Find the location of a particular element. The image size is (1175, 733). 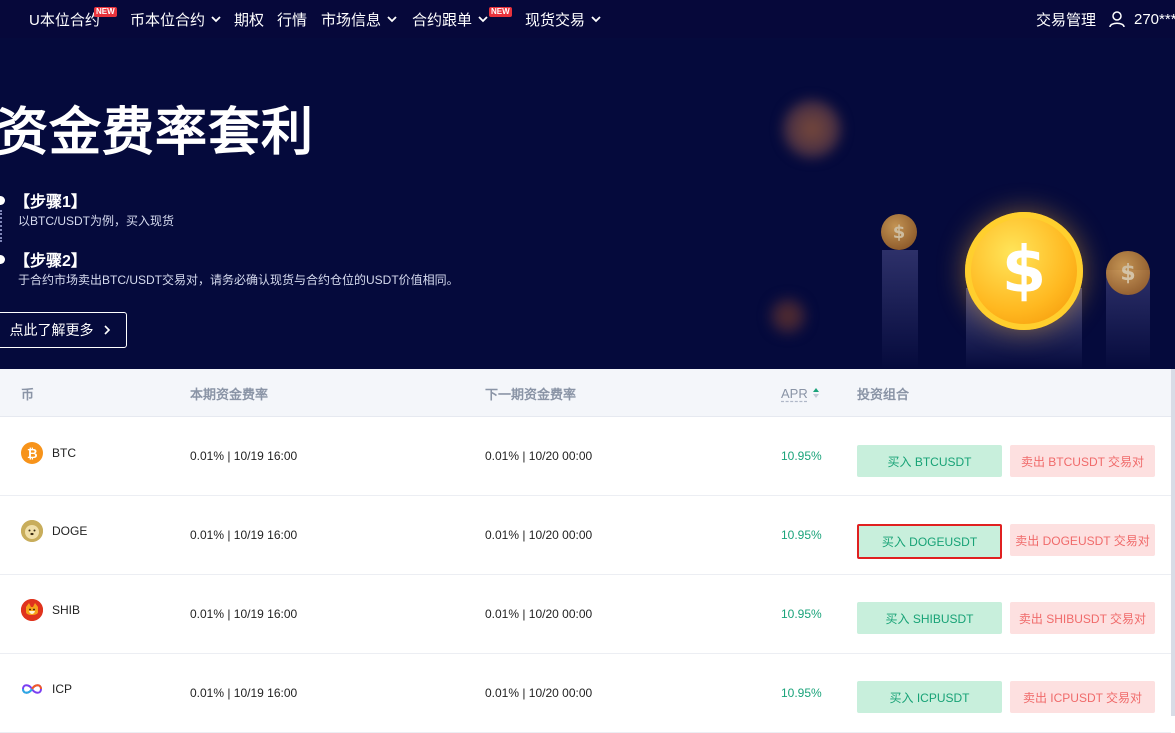

sell-button: 卖出 DOGEUSDT 交易对 is located at coordinates (1082, 540).